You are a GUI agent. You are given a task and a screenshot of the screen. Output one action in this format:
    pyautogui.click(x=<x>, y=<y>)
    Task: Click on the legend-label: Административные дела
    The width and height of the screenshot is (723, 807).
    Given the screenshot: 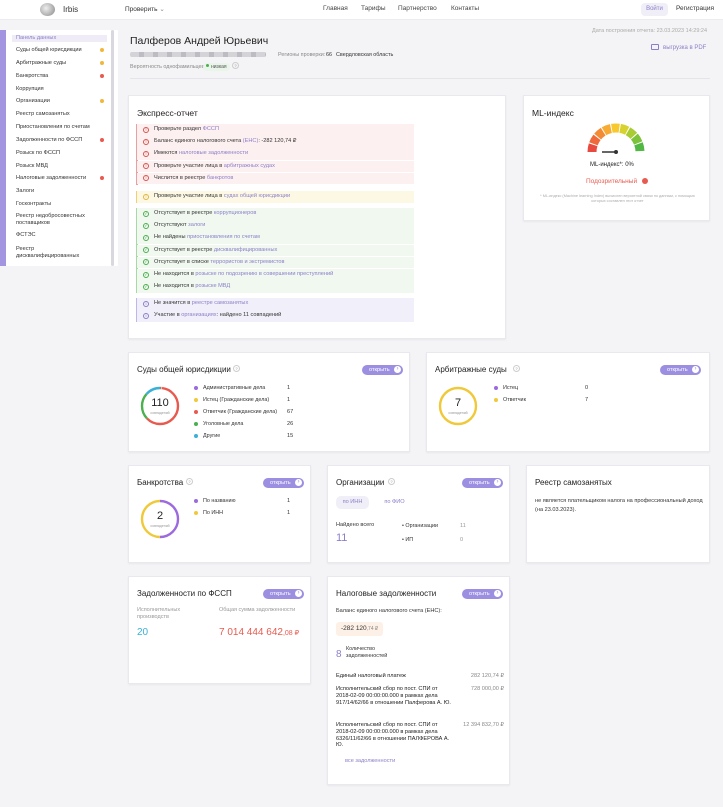 What is the action you would take?
    pyautogui.click(x=234, y=388)
    